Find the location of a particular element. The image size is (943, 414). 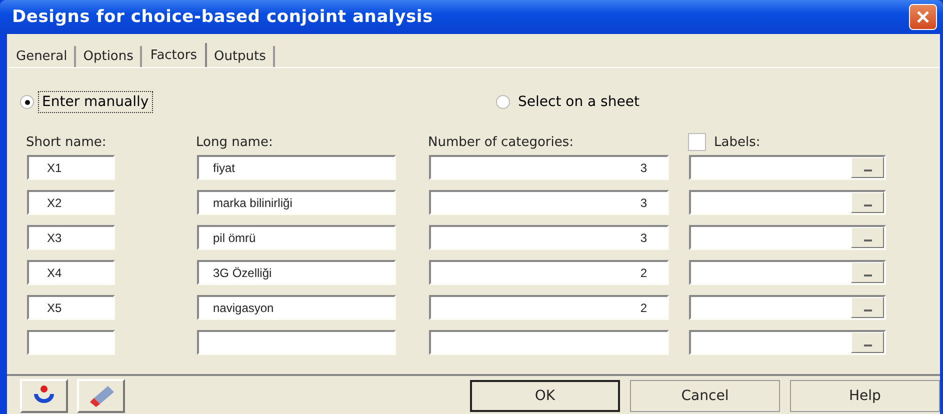

long-name-field: marka bilinirliği is located at coordinates (296, 202).